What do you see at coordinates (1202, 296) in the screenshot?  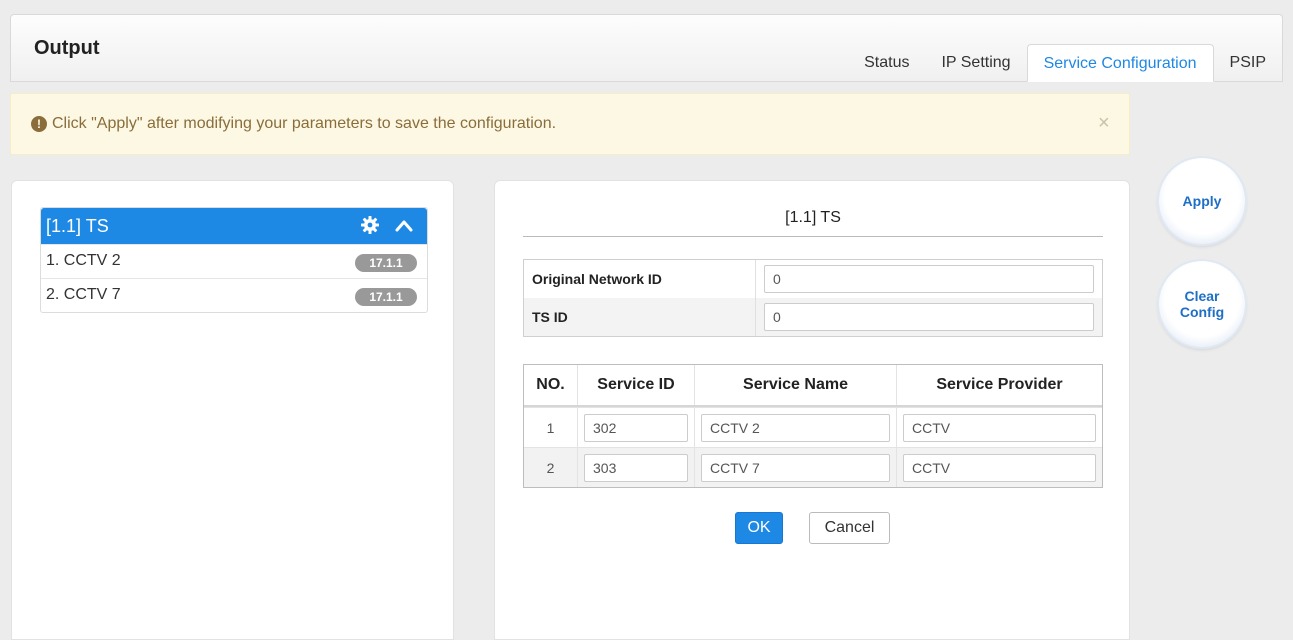 I see `clear-config-line-1: Clear` at bounding box center [1202, 296].